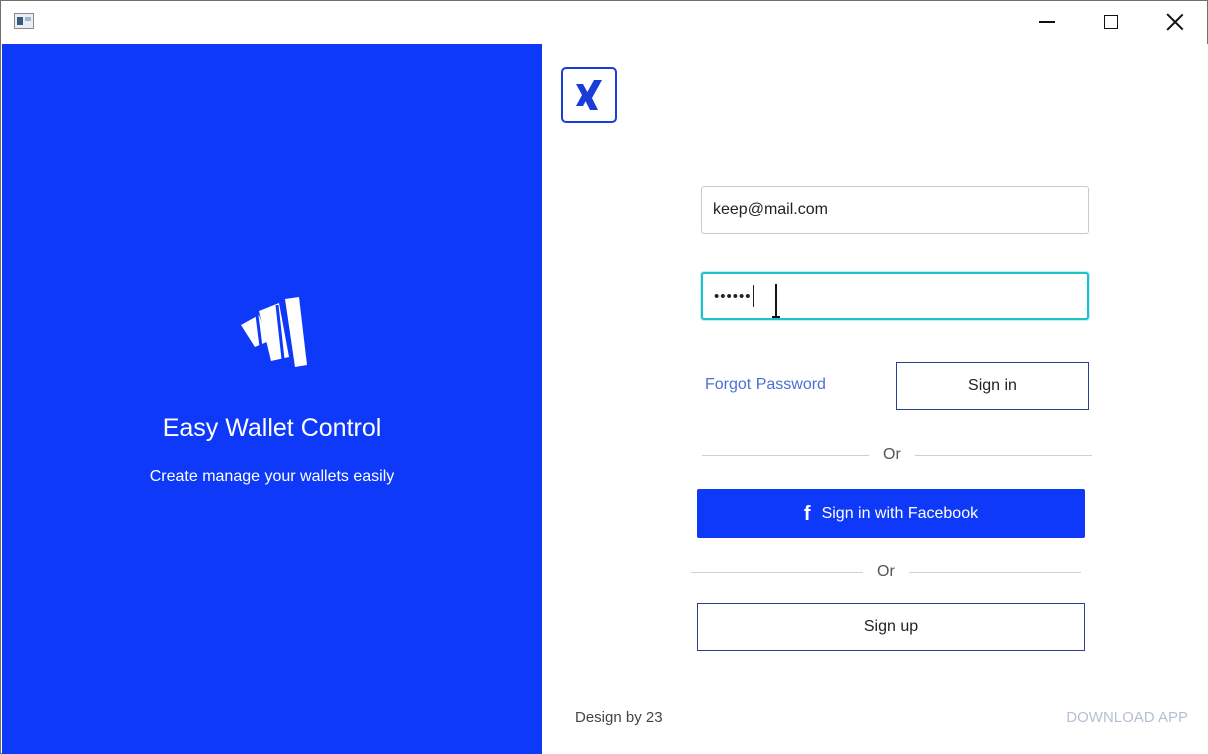  I want to click on close-icon, so click(1175, 22).